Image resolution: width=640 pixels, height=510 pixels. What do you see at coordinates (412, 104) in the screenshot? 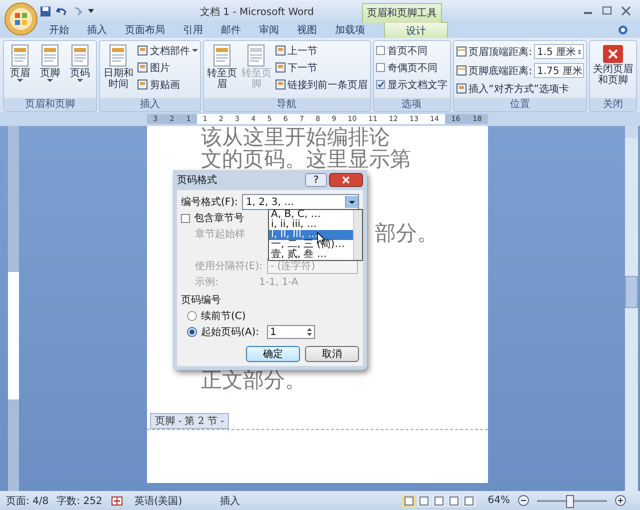
I see `group-title: 选项` at bounding box center [412, 104].